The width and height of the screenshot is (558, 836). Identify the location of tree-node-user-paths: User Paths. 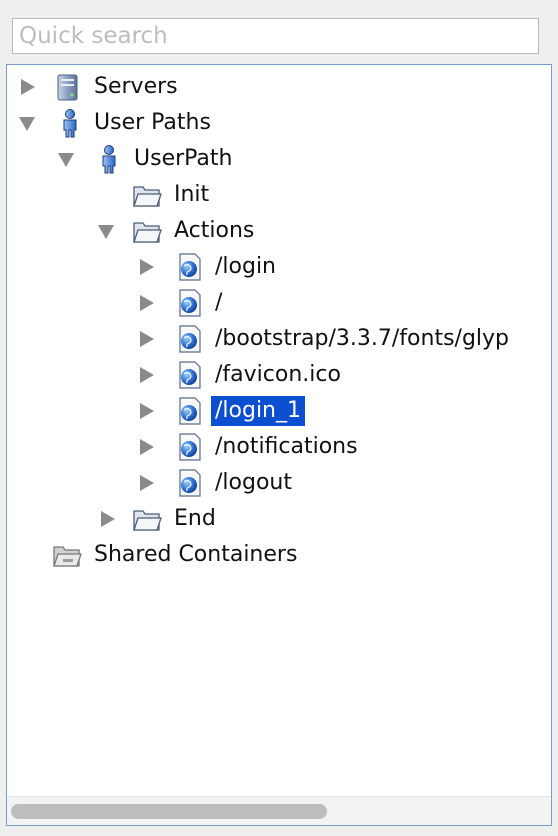
(279, 123).